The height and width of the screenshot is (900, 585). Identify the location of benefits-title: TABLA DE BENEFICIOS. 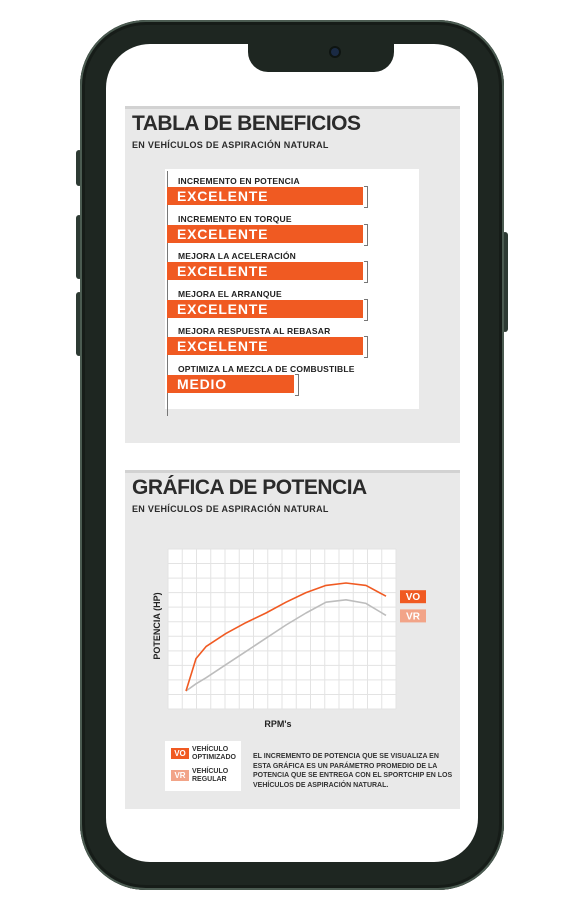
(246, 123).